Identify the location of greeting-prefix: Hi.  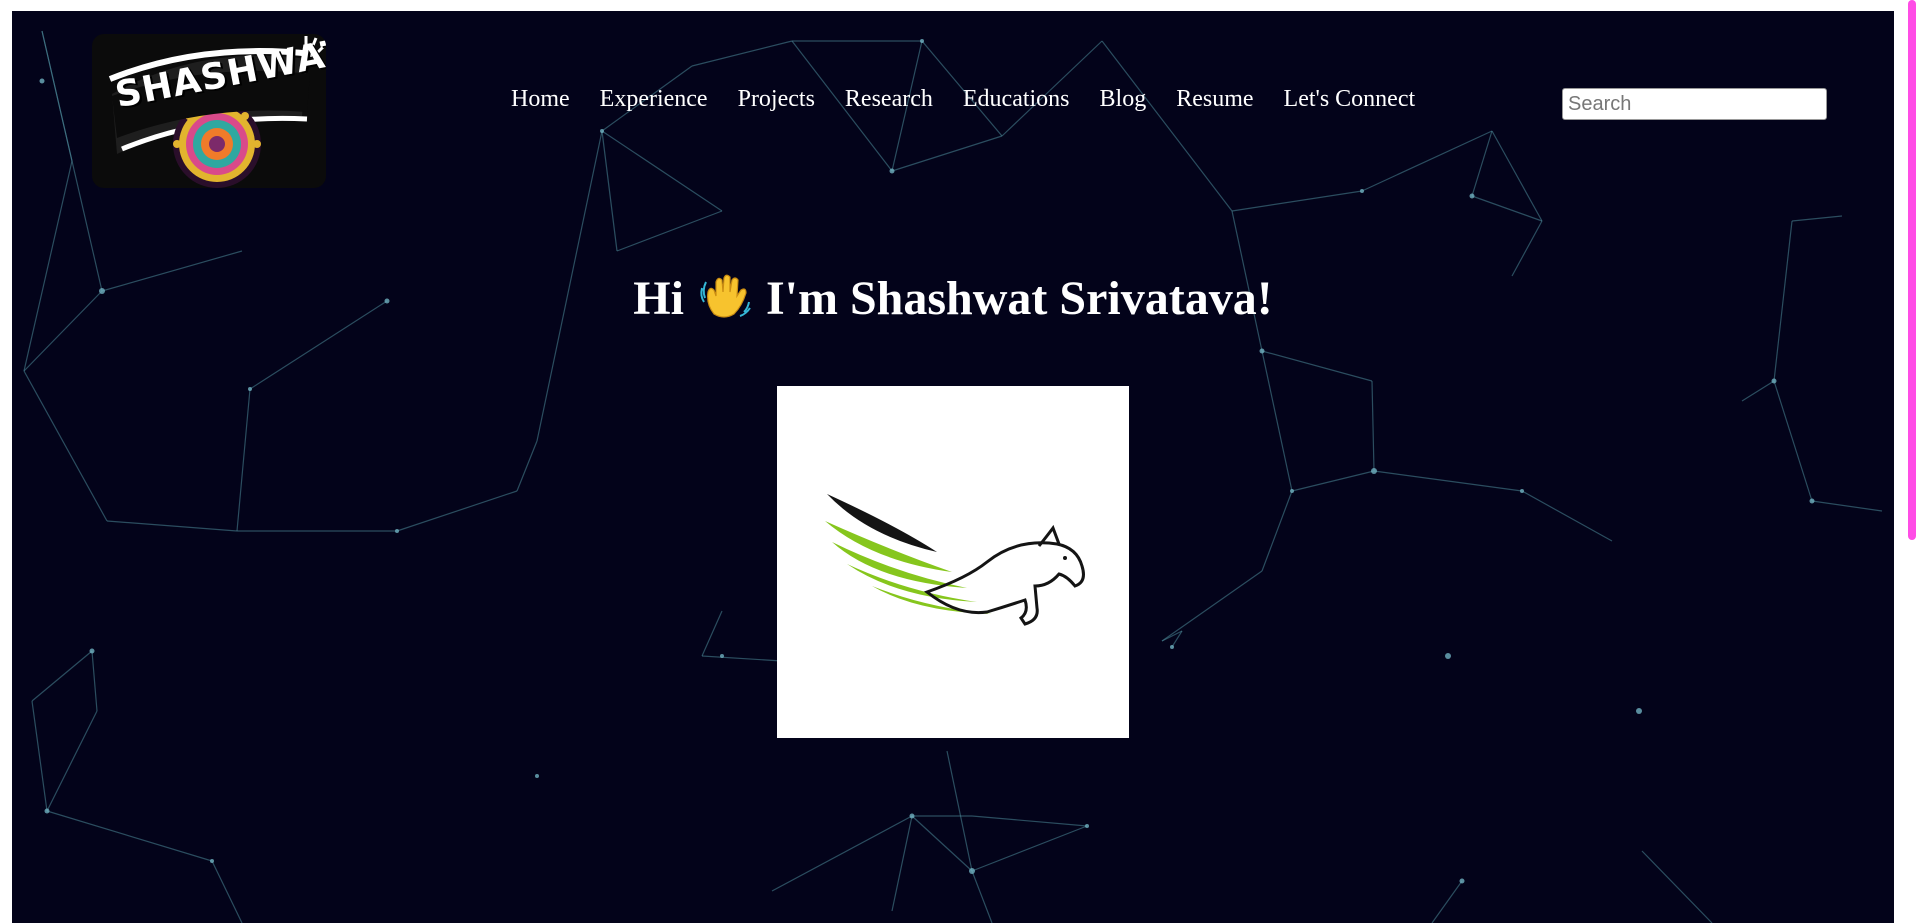
(658, 298).